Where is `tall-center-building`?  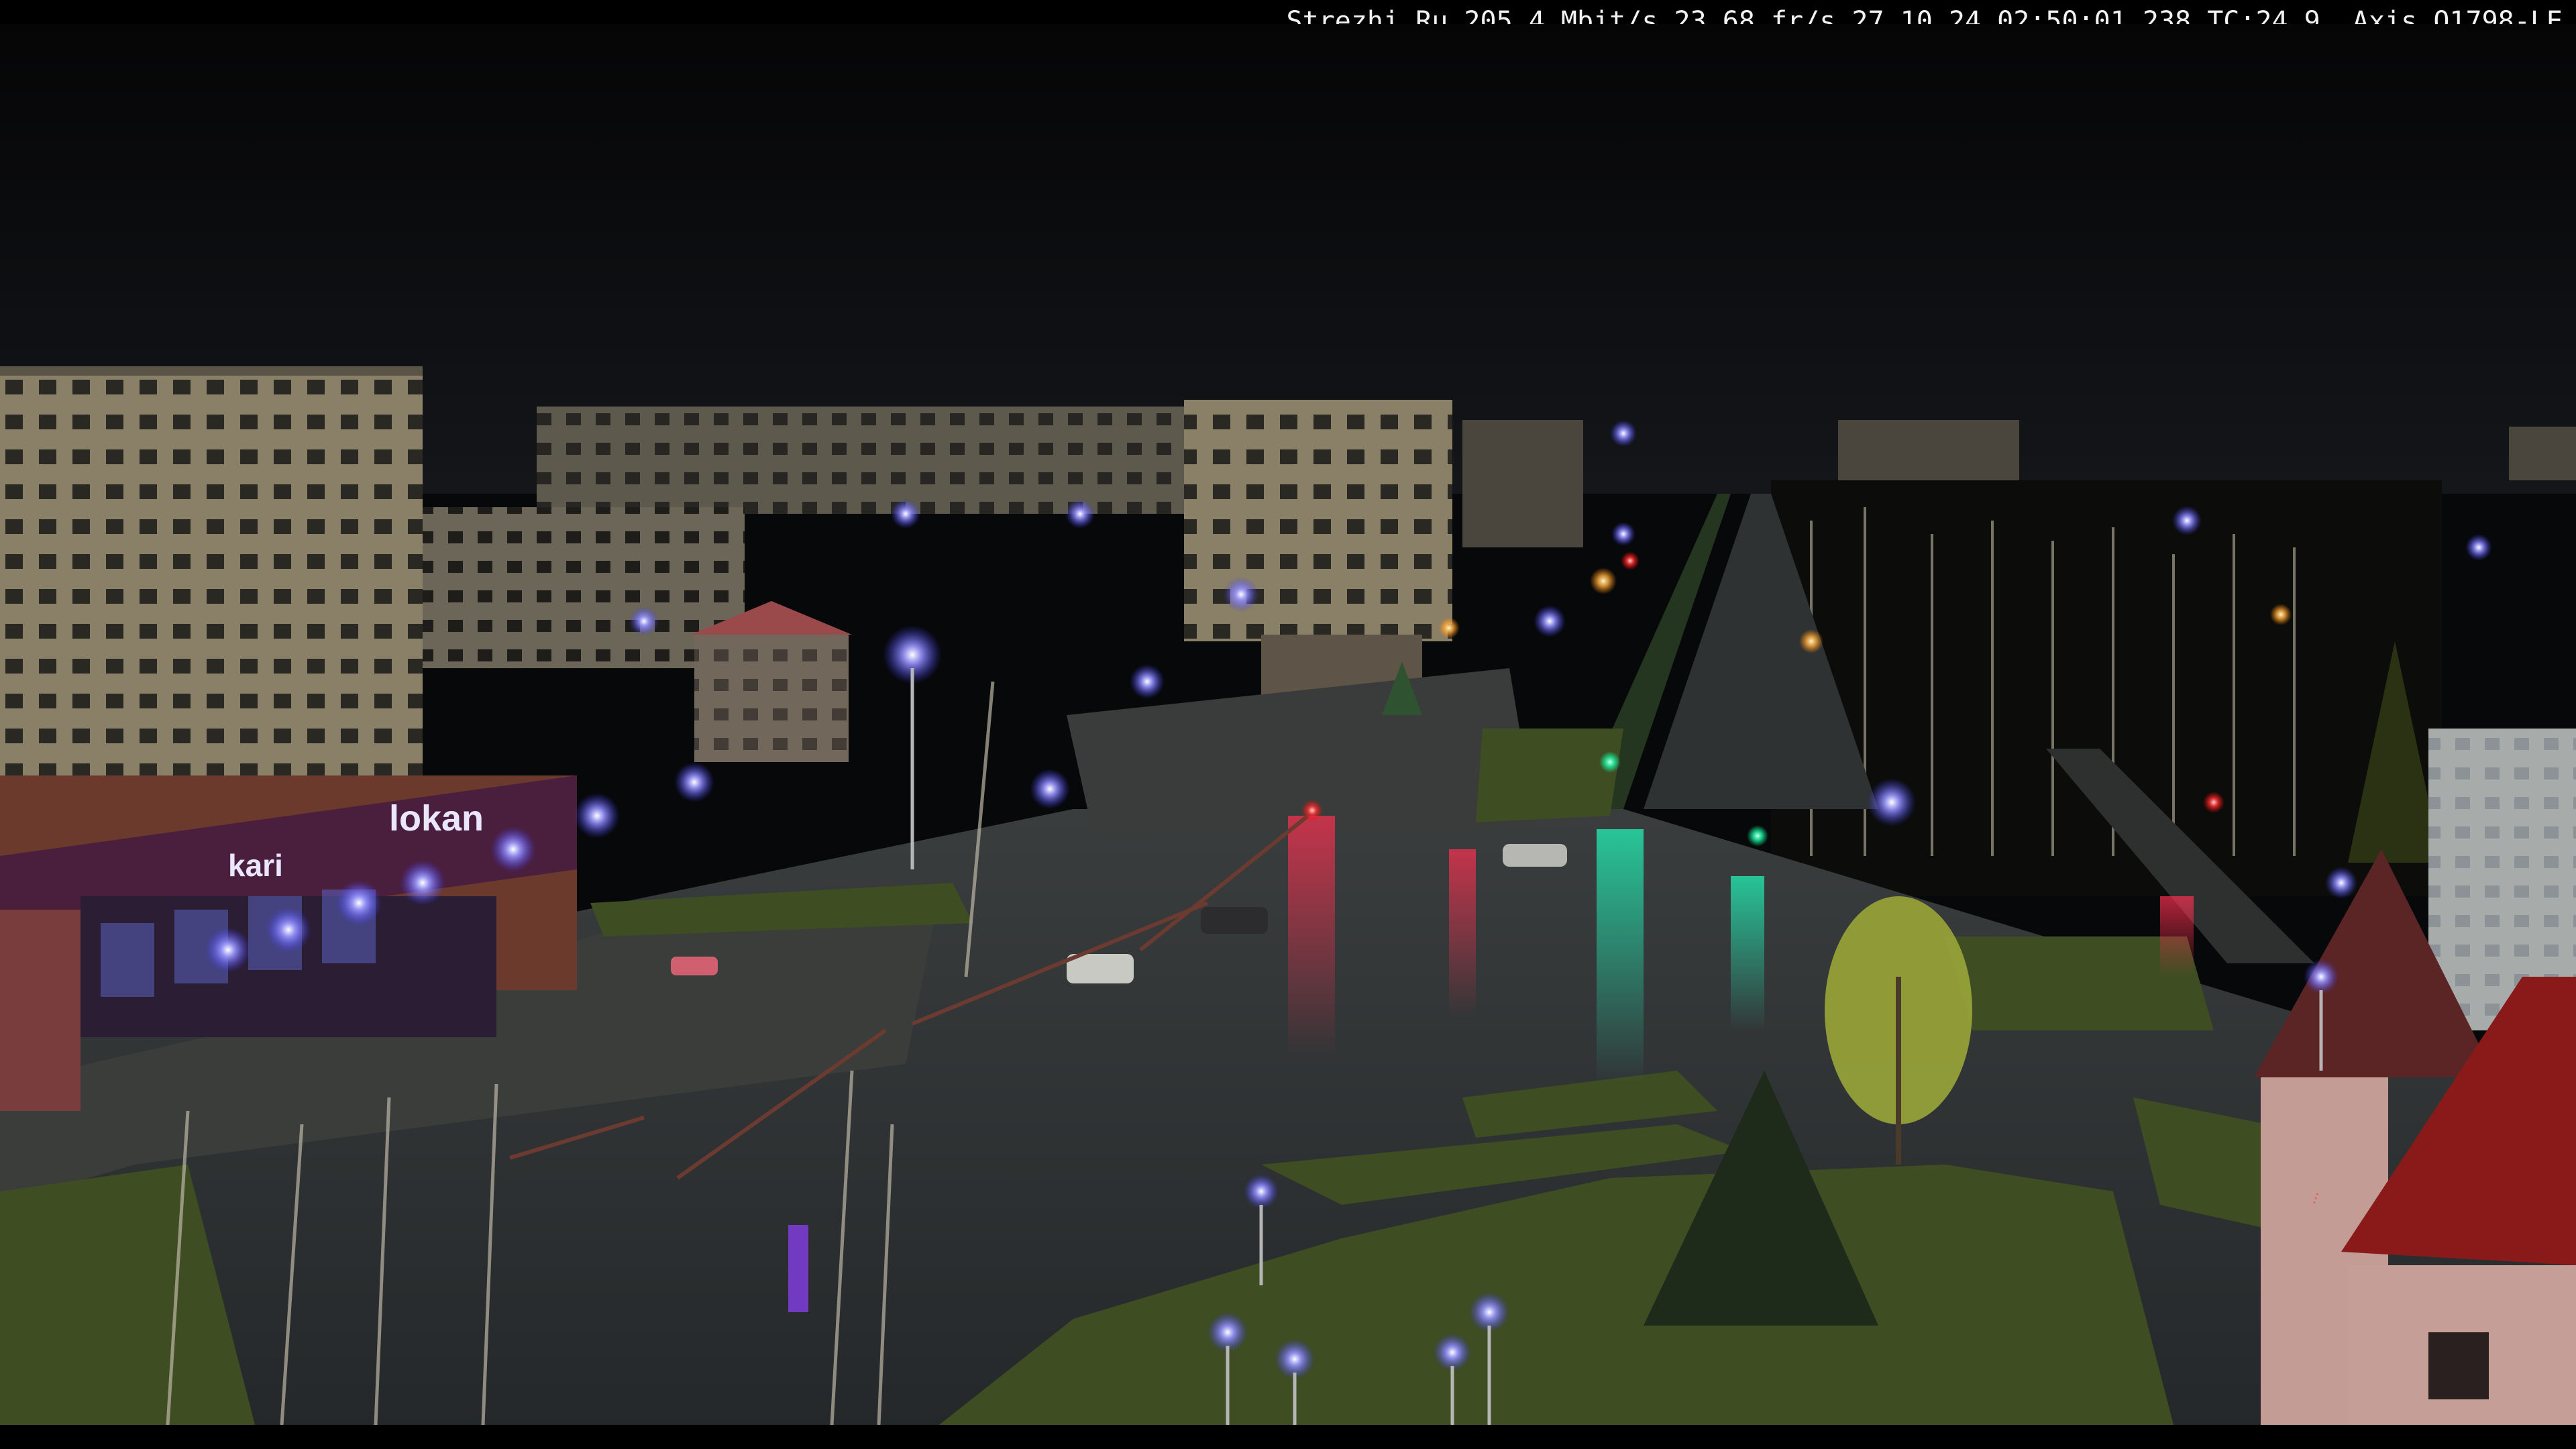
tall-center-building is located at coordinates (1318, 520).